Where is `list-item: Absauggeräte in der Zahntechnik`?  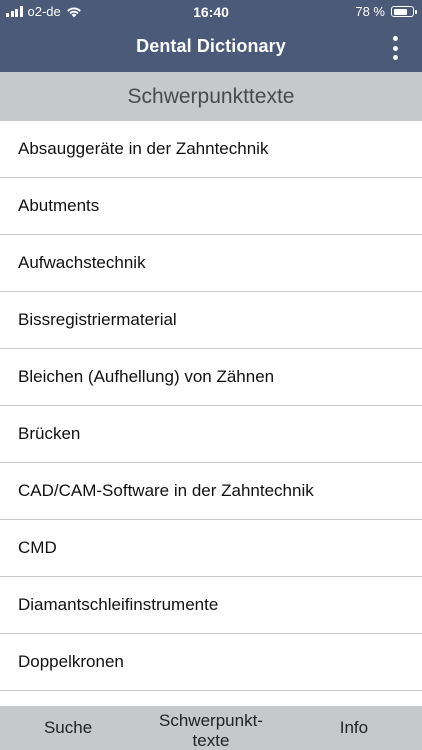 list-item: Absauggeräte in der Zahntechnik is located at coordinates (211, 149).